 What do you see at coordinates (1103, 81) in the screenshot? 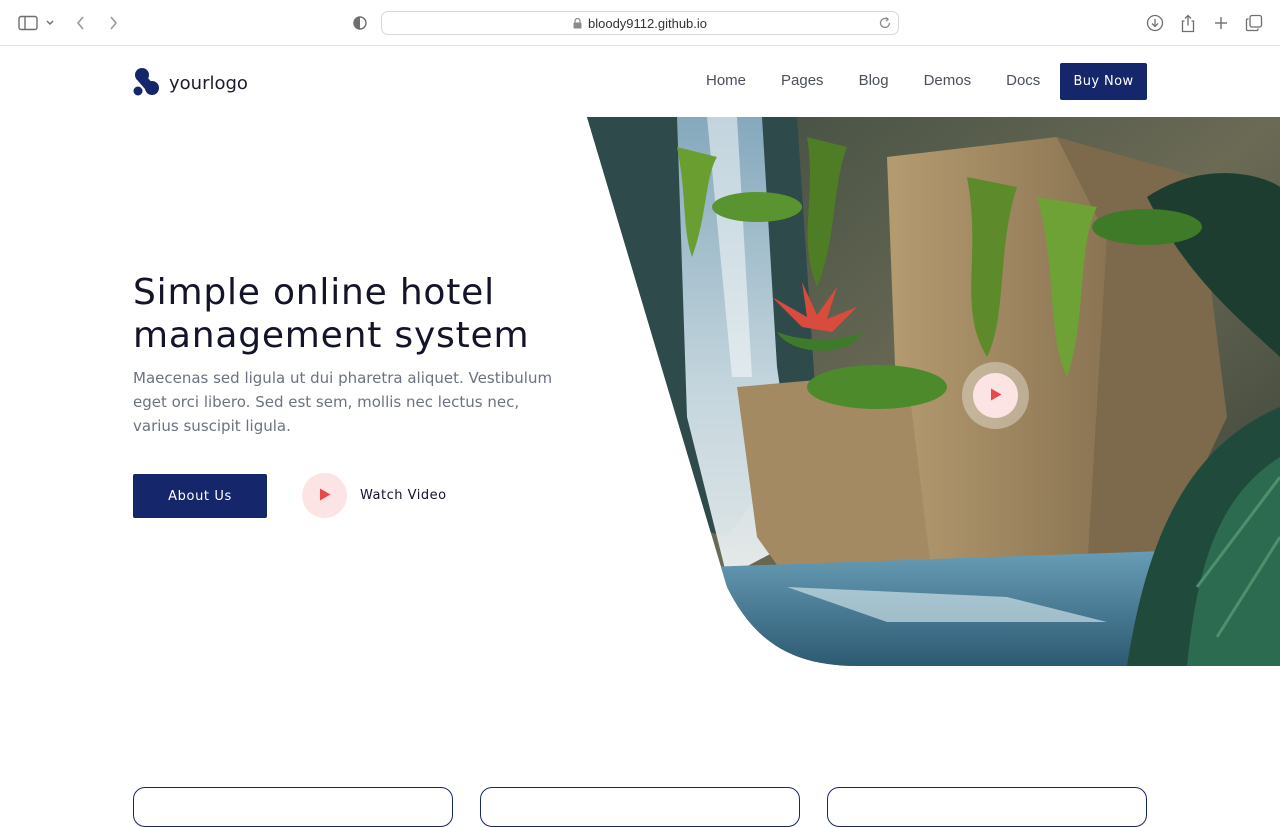
I see `buy-now-button: Buy Now` at bounding box center [1103, 81].